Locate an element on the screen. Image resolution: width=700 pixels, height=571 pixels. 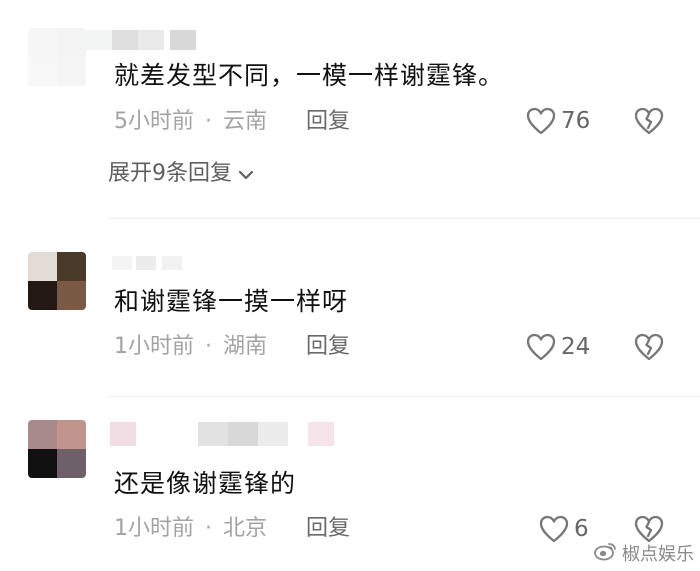
comment-meta: 1小时前 · 北京 is located at coordinates (190, 529).